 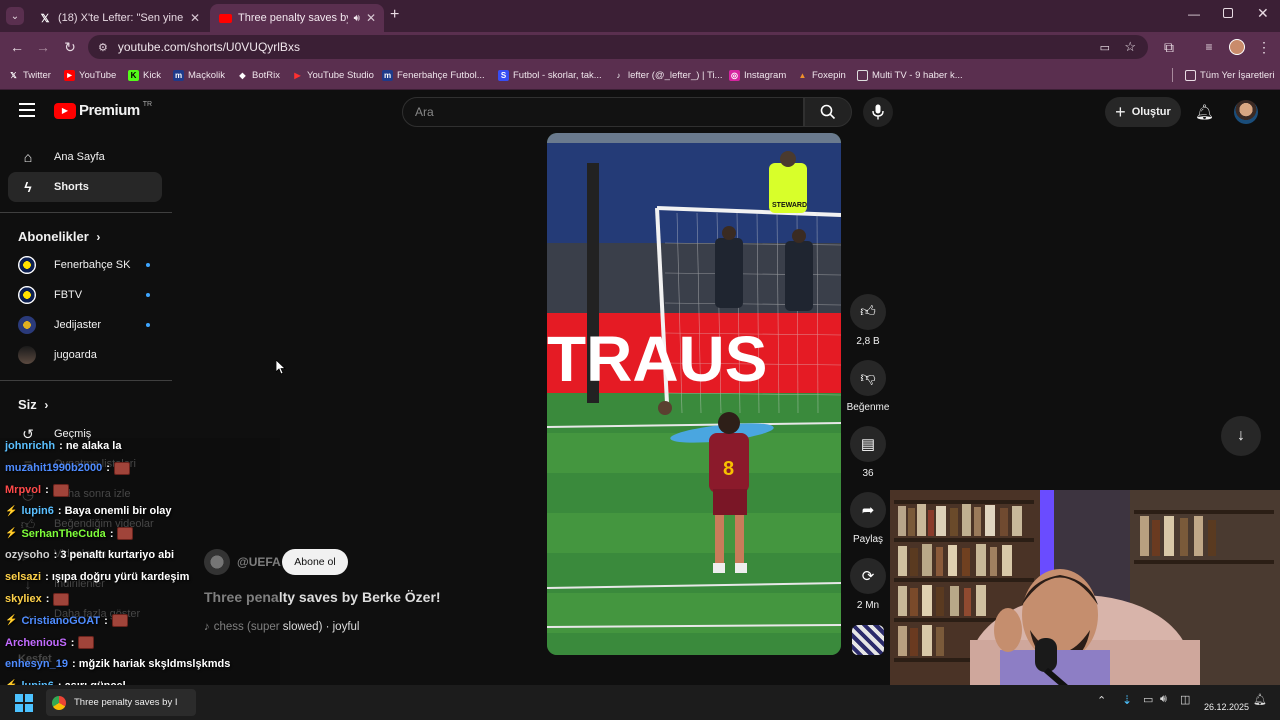 I want to click on sound-thumbnail, so click(x=868, y=640).